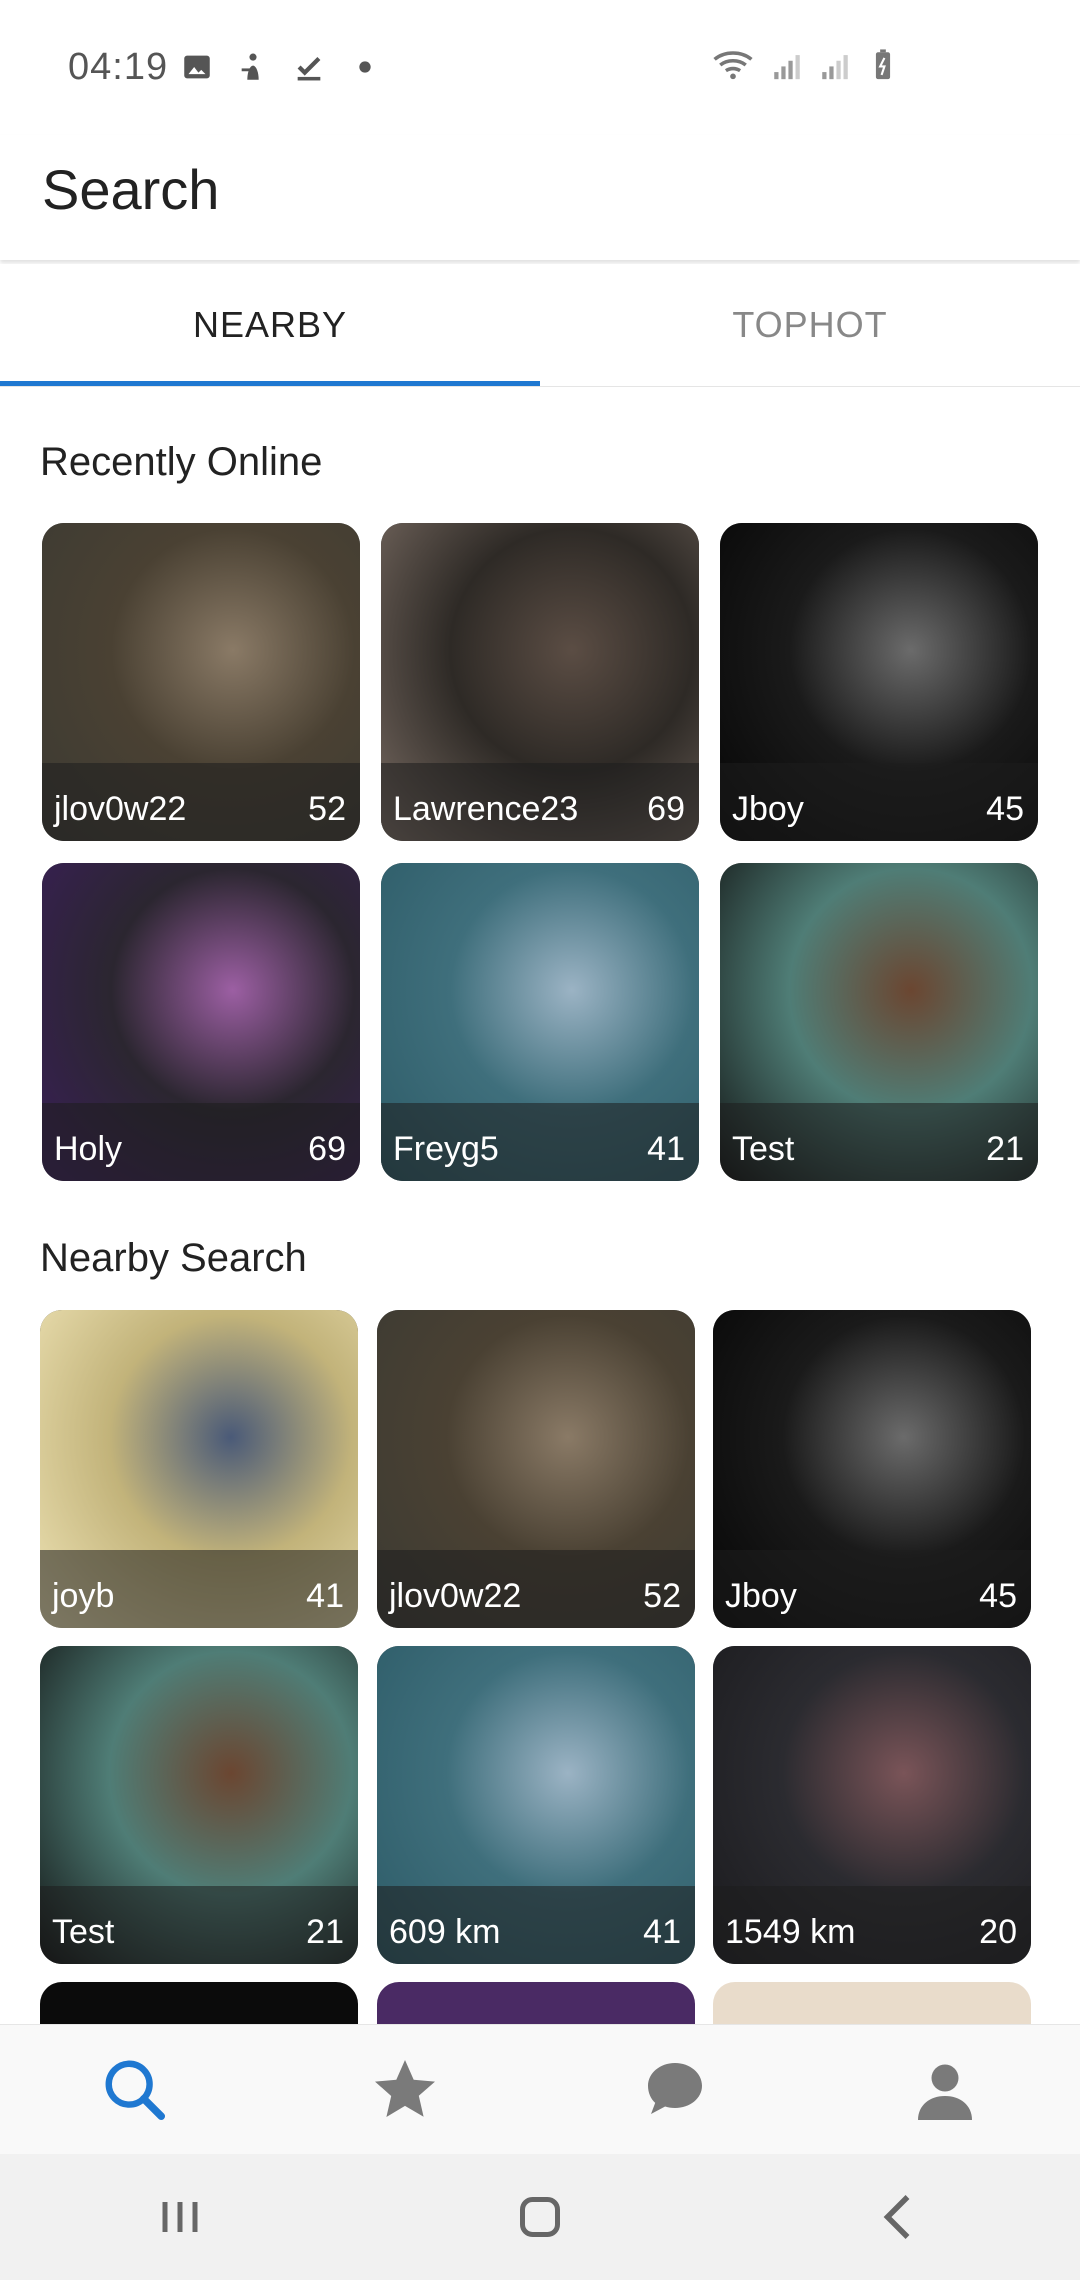  What do you see at coordinates (446, 1149) in the screenshot?
I see `profile-name: Freyg5` at bounding box center [446, 1149].